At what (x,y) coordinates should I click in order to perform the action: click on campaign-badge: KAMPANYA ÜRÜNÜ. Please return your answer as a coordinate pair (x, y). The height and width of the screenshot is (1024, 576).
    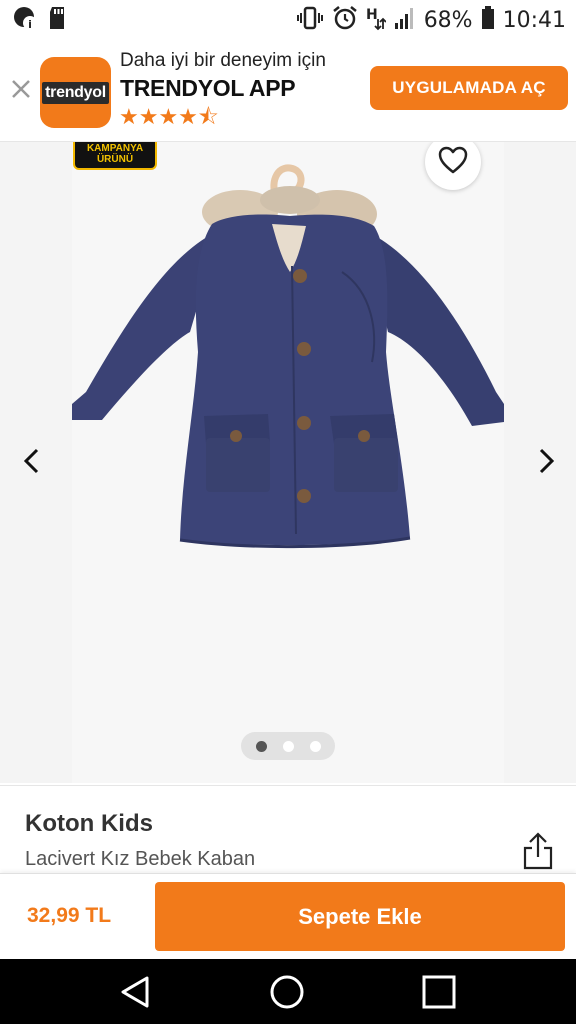
    Looking at the image, I should click on (115, 156).